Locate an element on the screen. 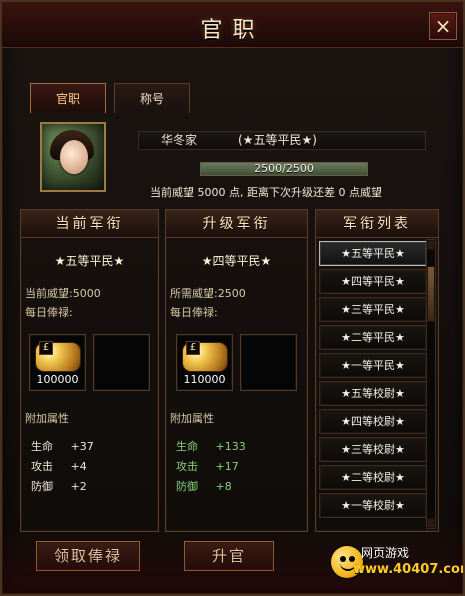 Image resolution: width=465 pixels, height=596 pixels. prestige-progress-bar: 2500/2500 is located at coordinates (284, 169).